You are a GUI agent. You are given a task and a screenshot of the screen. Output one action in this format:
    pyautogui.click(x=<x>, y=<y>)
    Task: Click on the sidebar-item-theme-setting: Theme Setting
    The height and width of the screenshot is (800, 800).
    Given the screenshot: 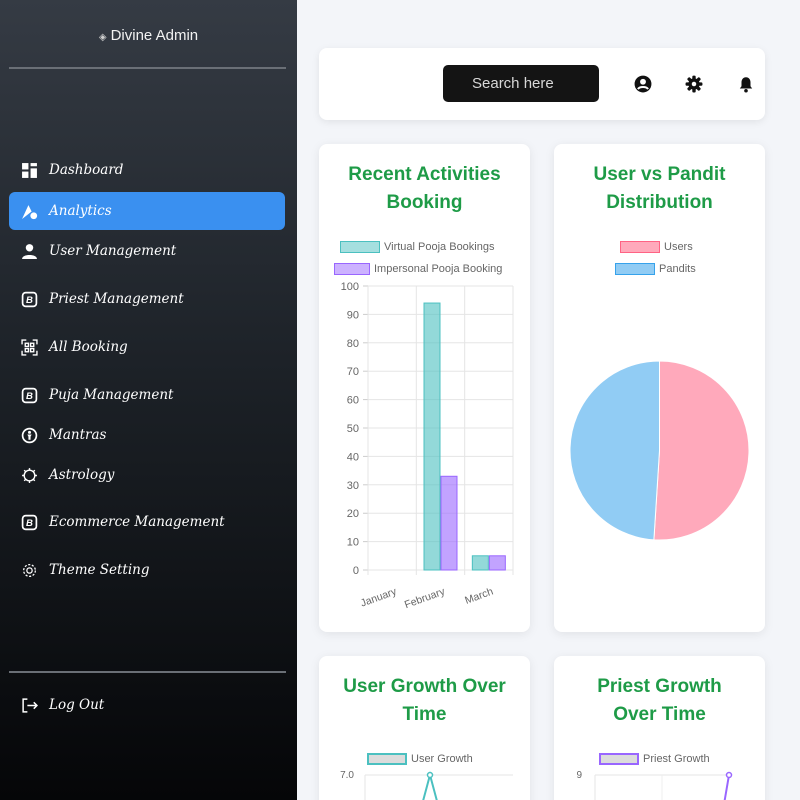 What is the action you would take?
    pyautogui.click(x=147, y=570)
    